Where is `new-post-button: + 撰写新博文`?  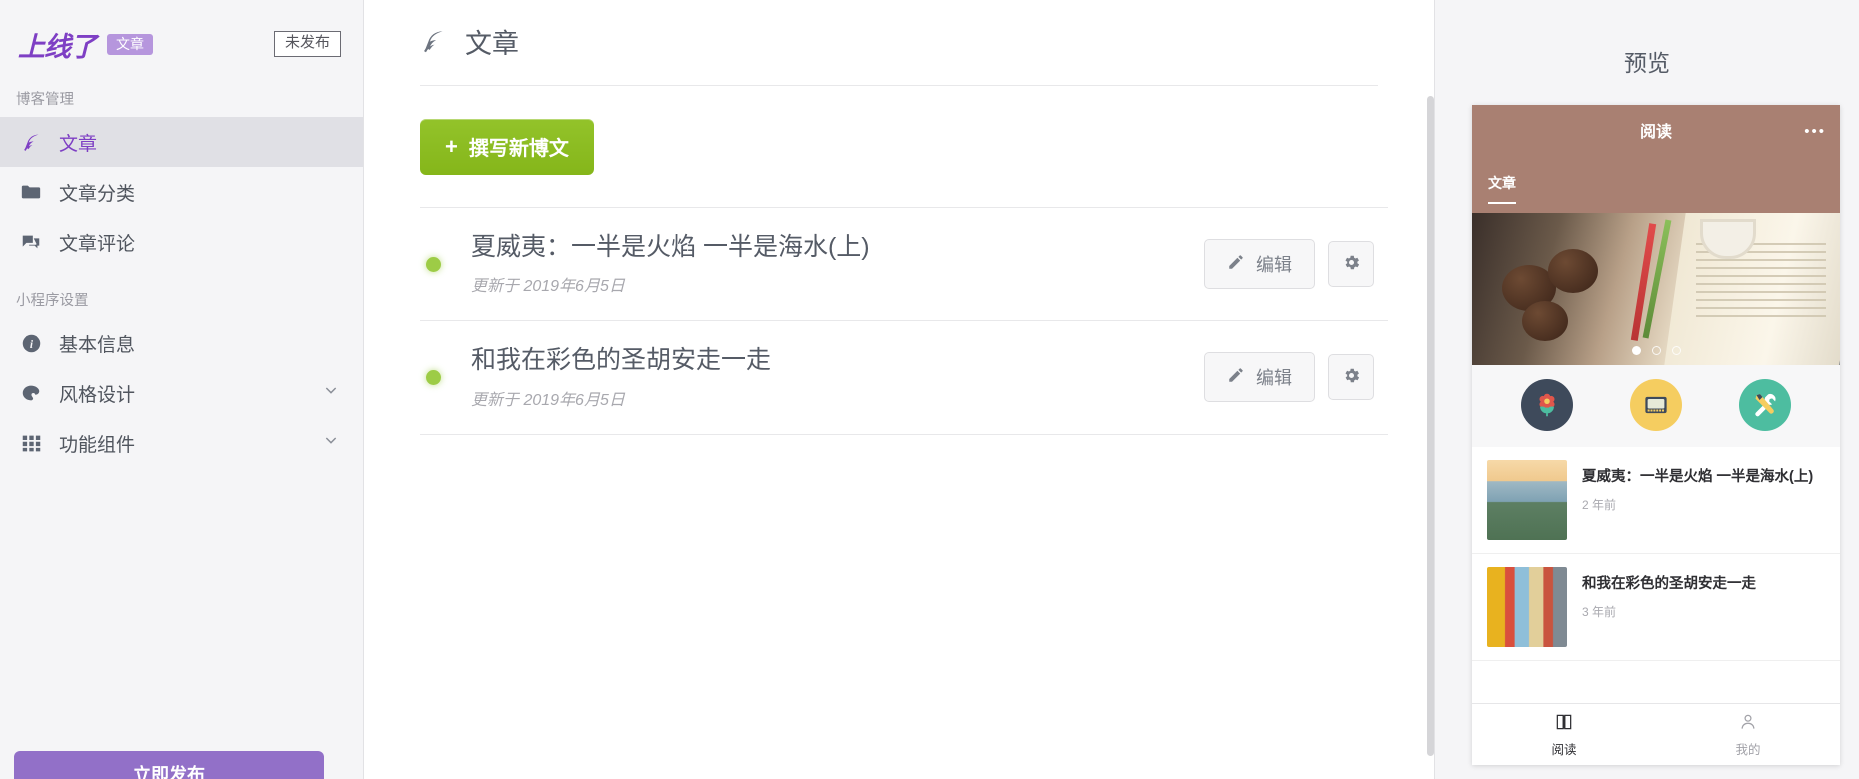
new-post-button: + 撰写新博文 is located at coordinates (507, 147).